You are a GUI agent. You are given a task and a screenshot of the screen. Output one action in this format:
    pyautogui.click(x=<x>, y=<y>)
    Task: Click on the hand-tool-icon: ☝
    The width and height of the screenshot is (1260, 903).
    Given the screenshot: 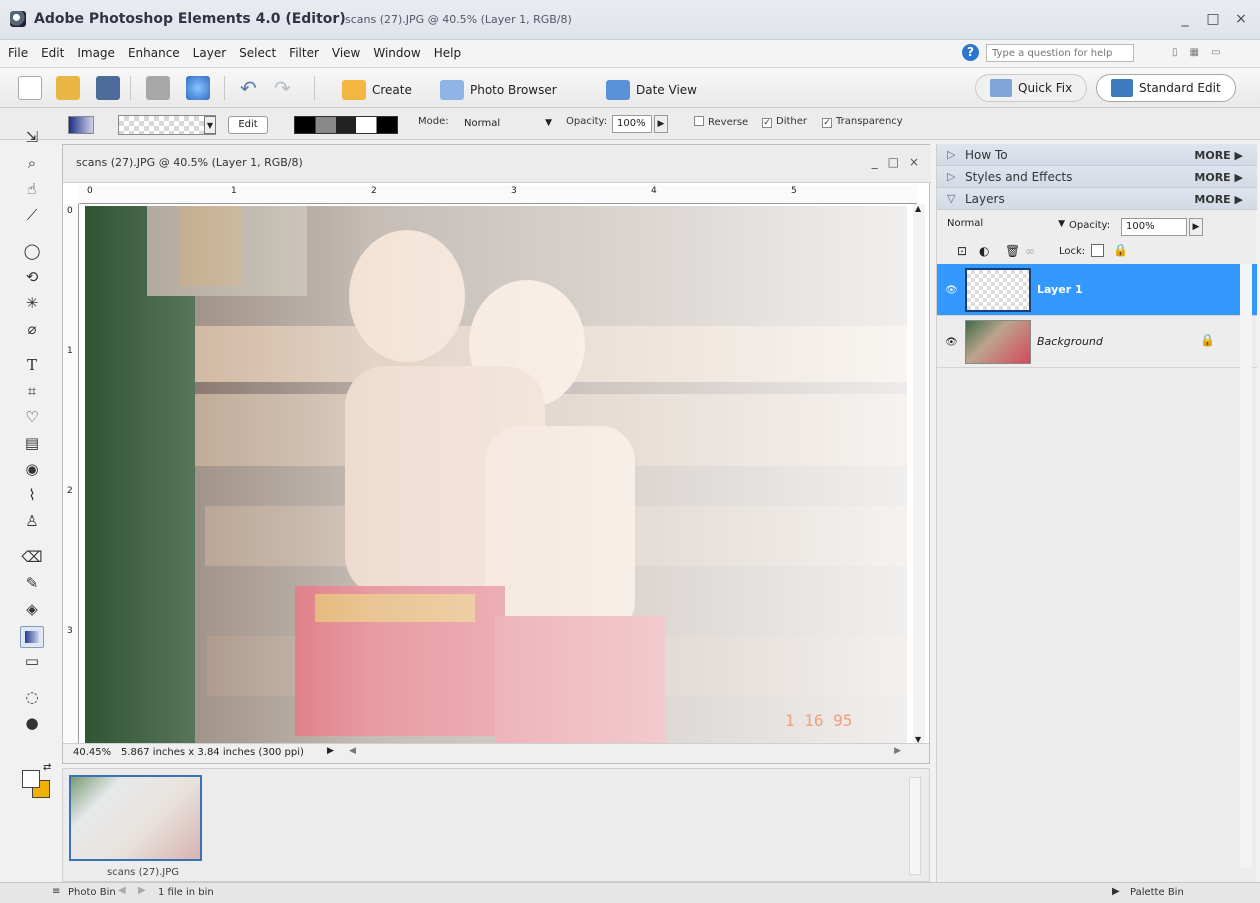 What is the action you would take?
    pyautogui.click(x=32, y=191)
    